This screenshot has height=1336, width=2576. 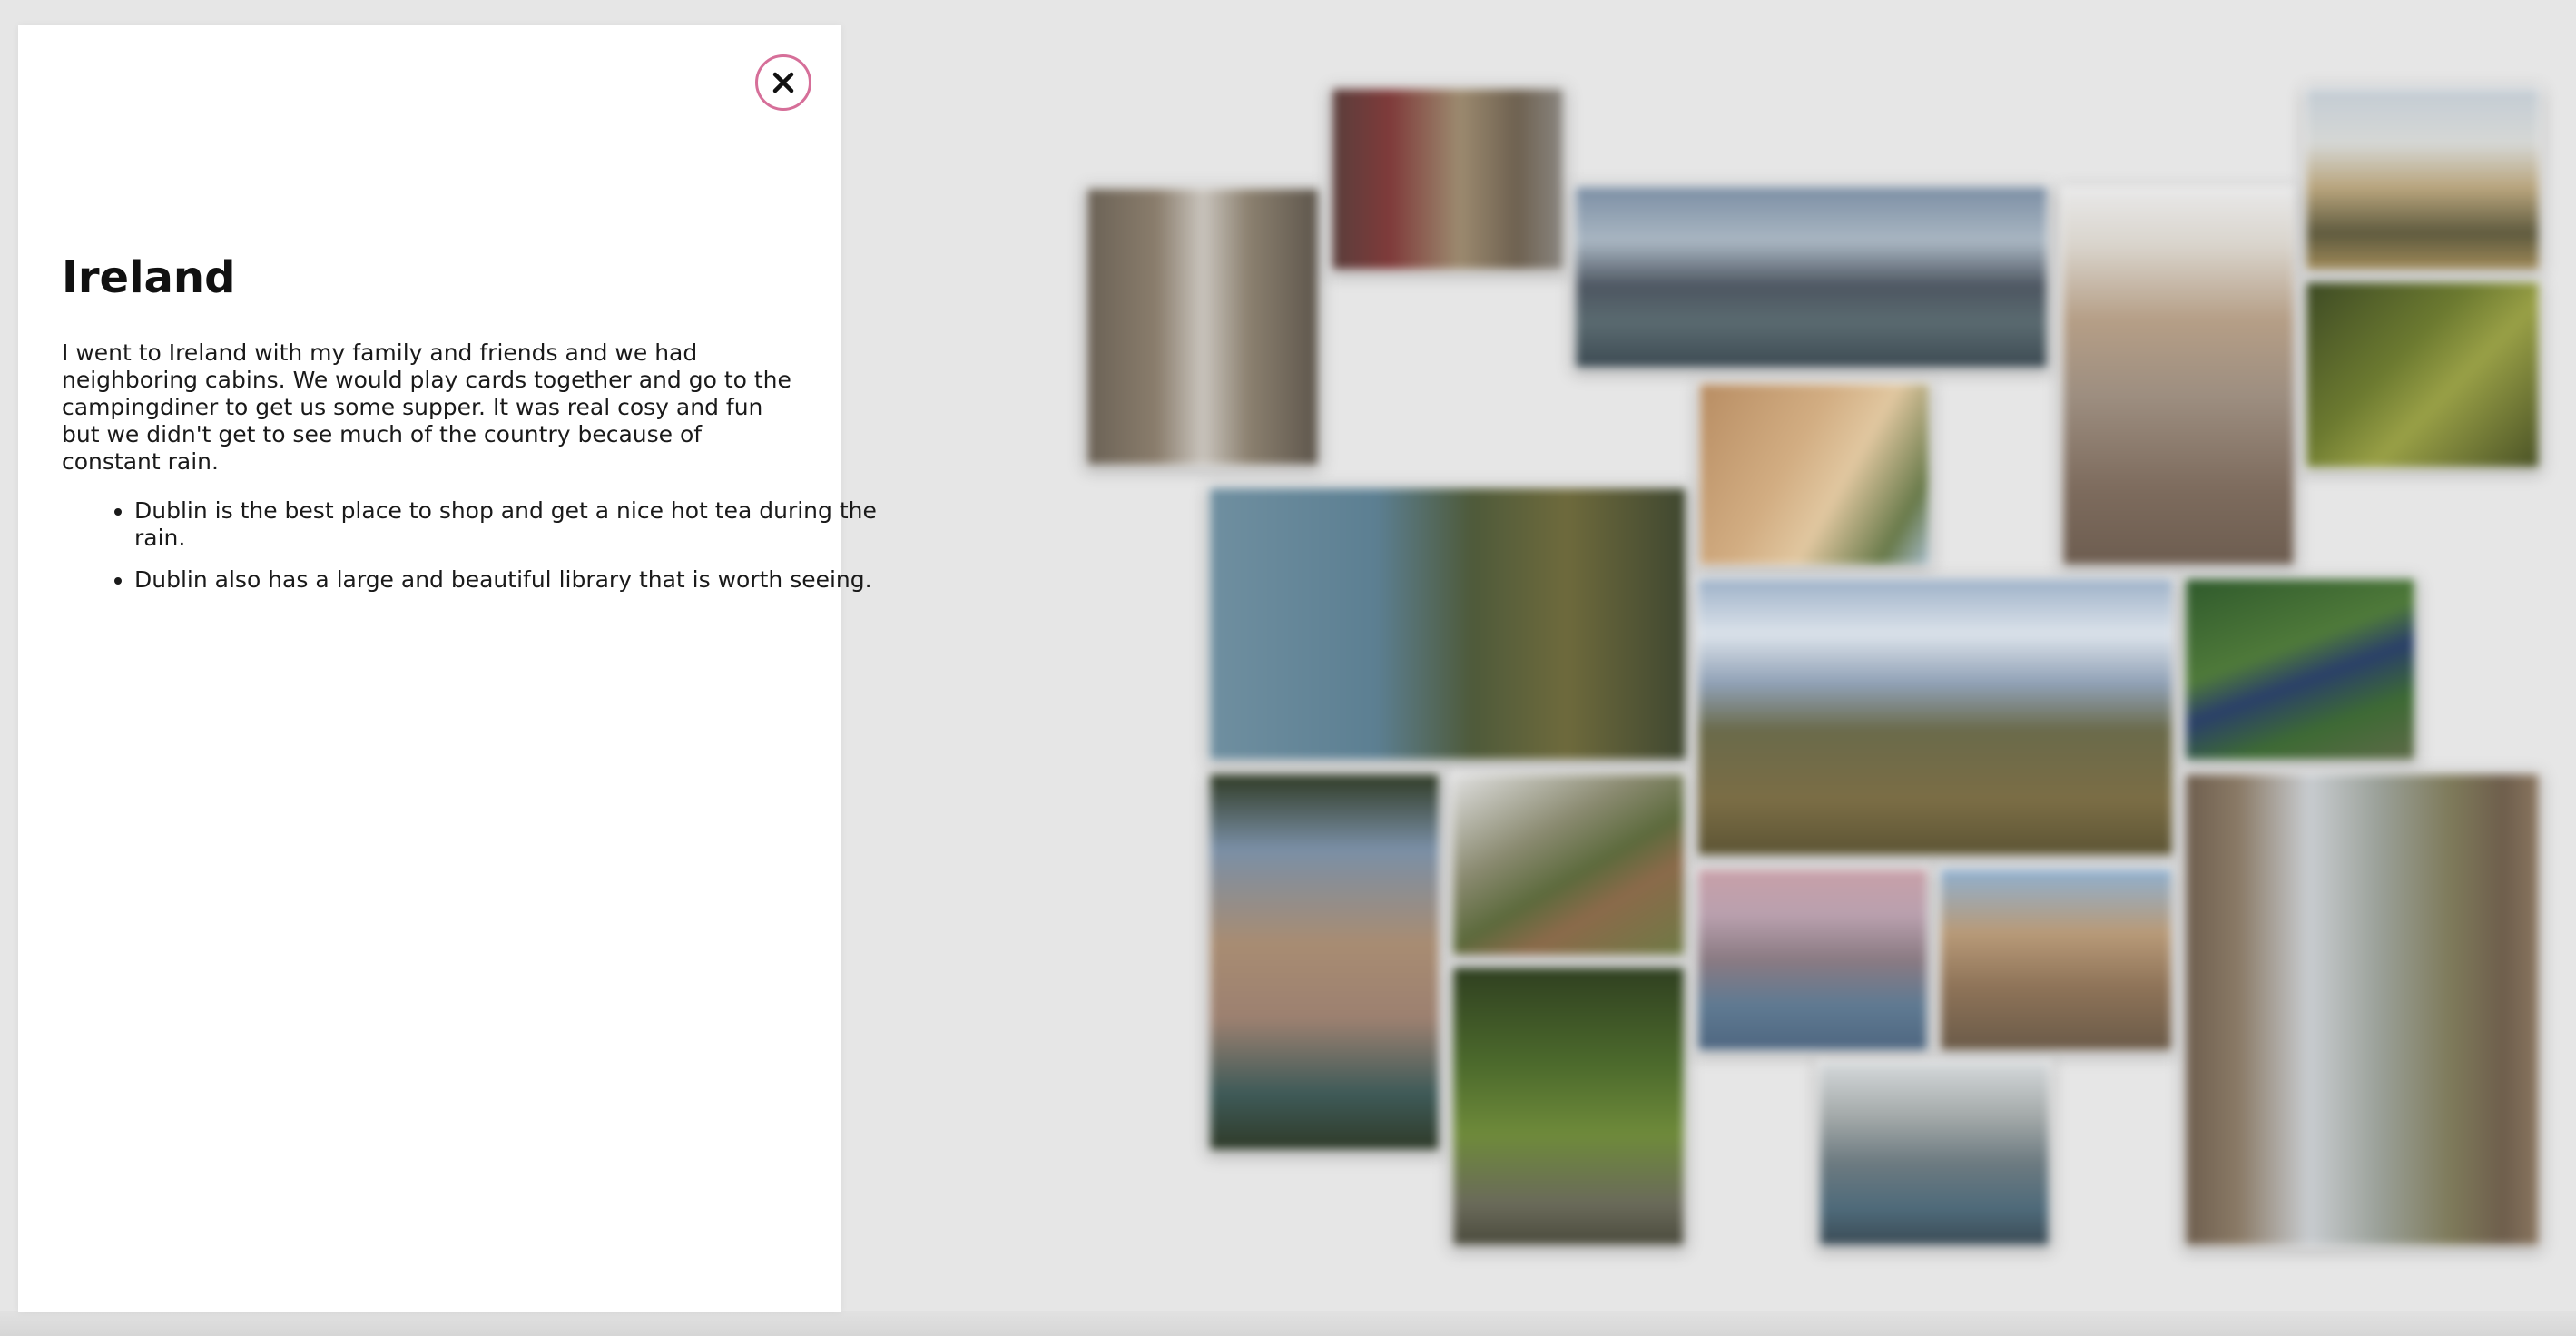 What do you see at coordinates (1935, 717) in the screenshot?
I see `photo-snowy-mountains` at bounding box center [1935, 717].